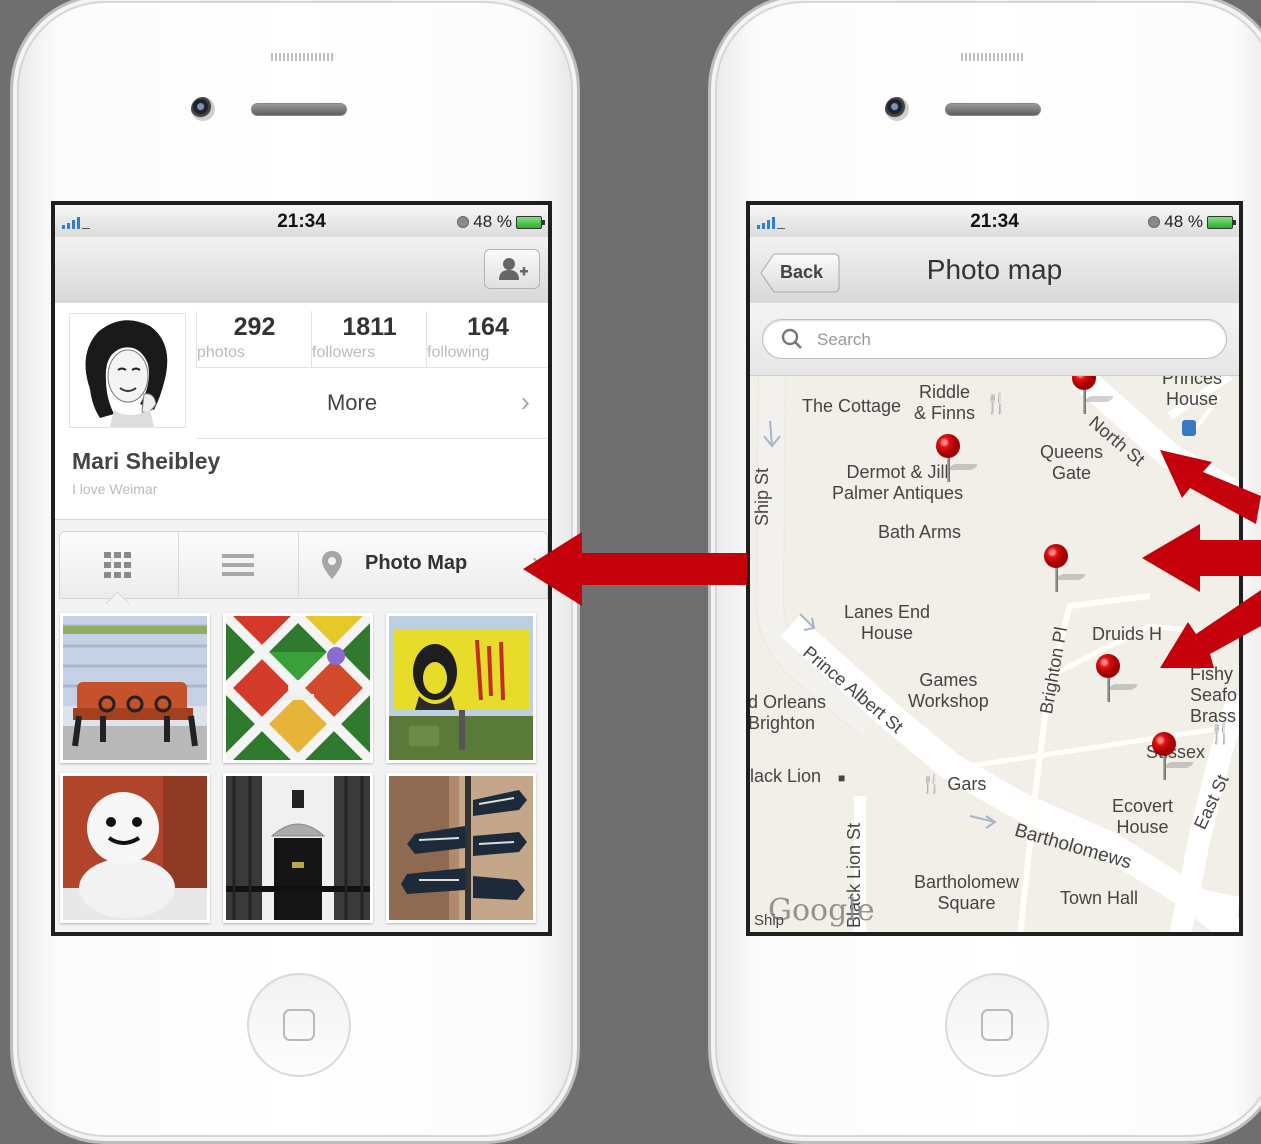 This screenshot has width=1261, height=1144. Describe the element at coordinates (1201, 558) in the screenshot. I see `arrow-to-pin-middle` at that location.